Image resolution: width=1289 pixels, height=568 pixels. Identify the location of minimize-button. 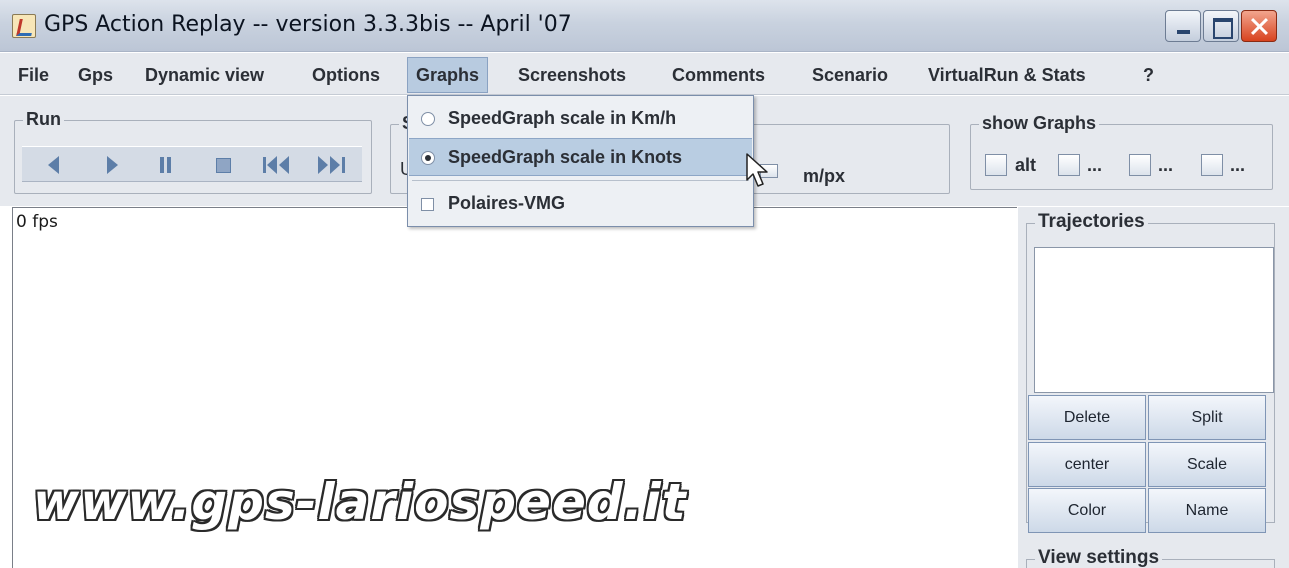
(1183, 26).